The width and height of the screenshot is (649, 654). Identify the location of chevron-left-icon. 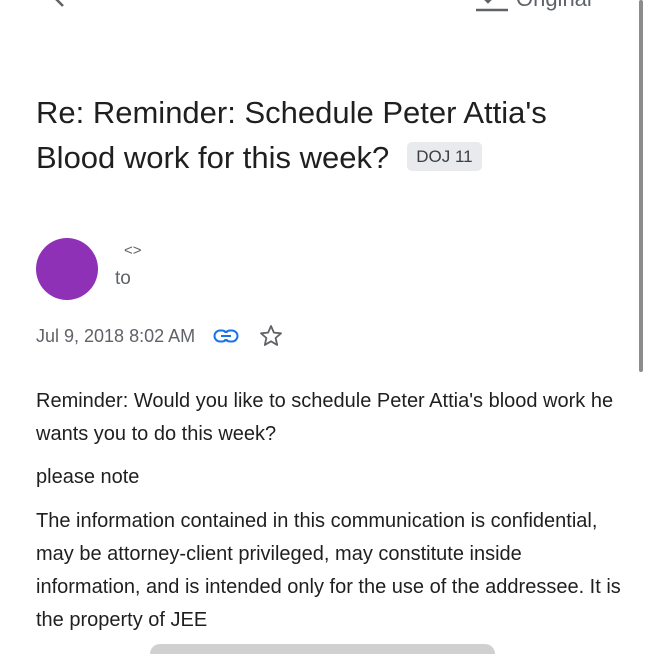
(59, 4).